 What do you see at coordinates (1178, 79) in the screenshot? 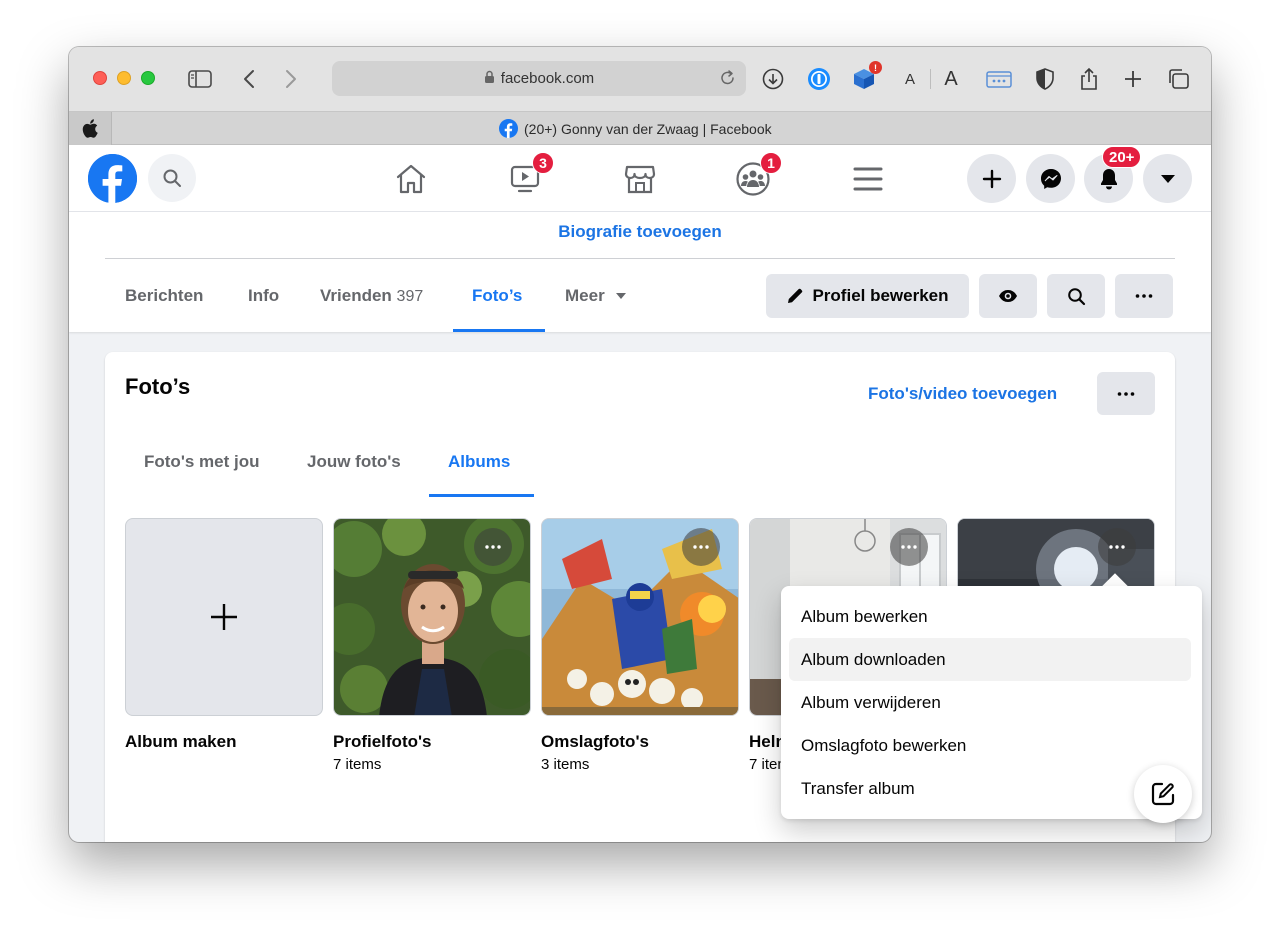
I see `tab-overview-icon` at bounding box center [1178, 79].